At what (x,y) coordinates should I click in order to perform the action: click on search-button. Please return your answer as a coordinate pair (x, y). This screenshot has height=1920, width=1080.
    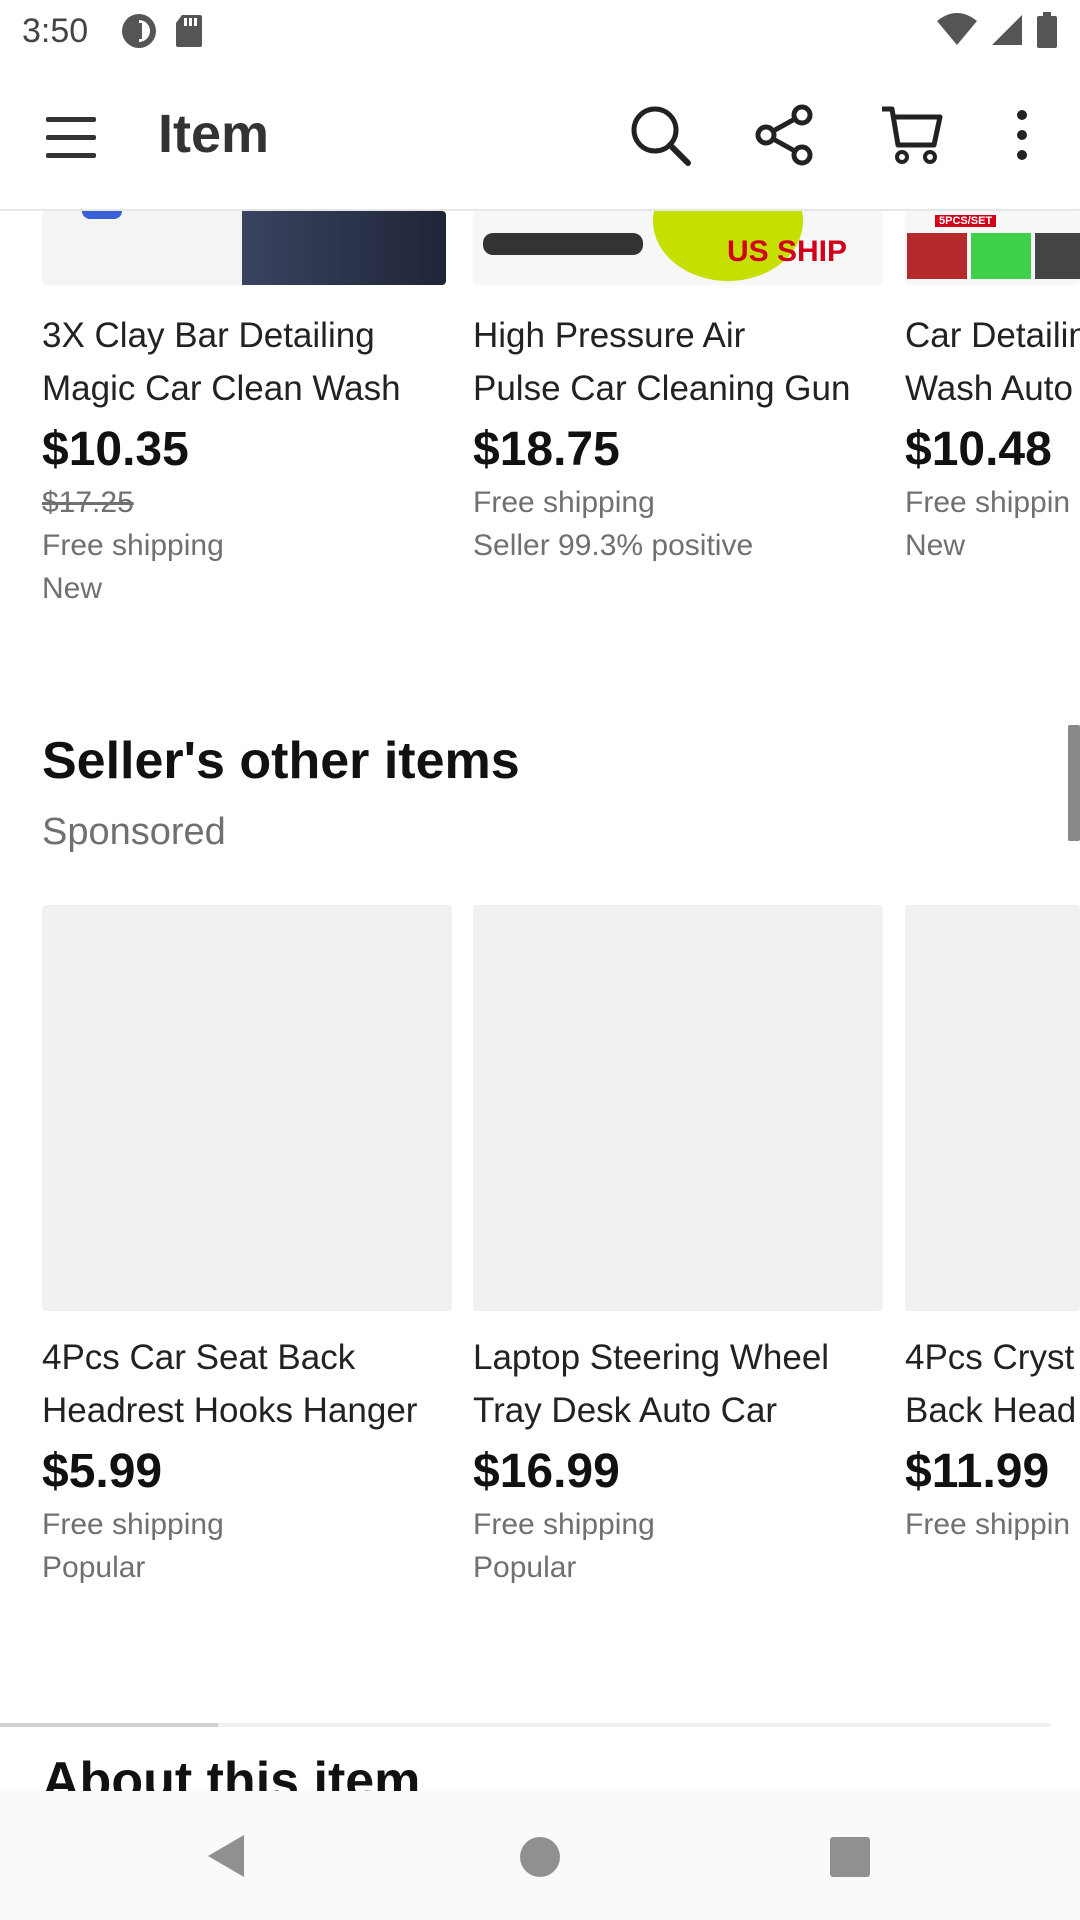
    Looking at the image, I should click on (660, 135).